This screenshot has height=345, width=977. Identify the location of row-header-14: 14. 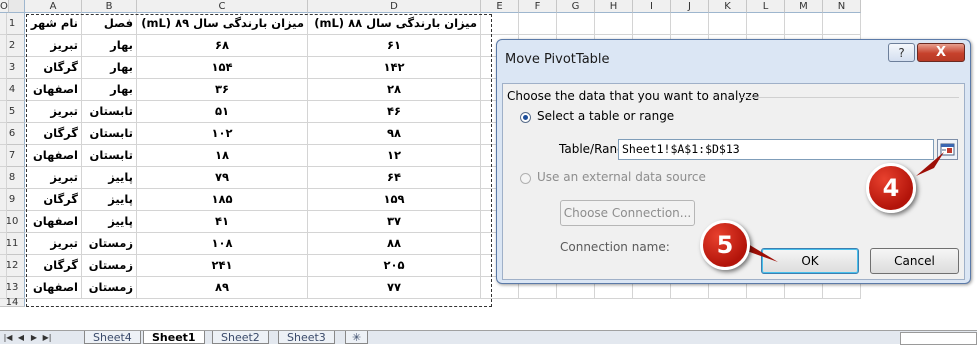
(12, 303).